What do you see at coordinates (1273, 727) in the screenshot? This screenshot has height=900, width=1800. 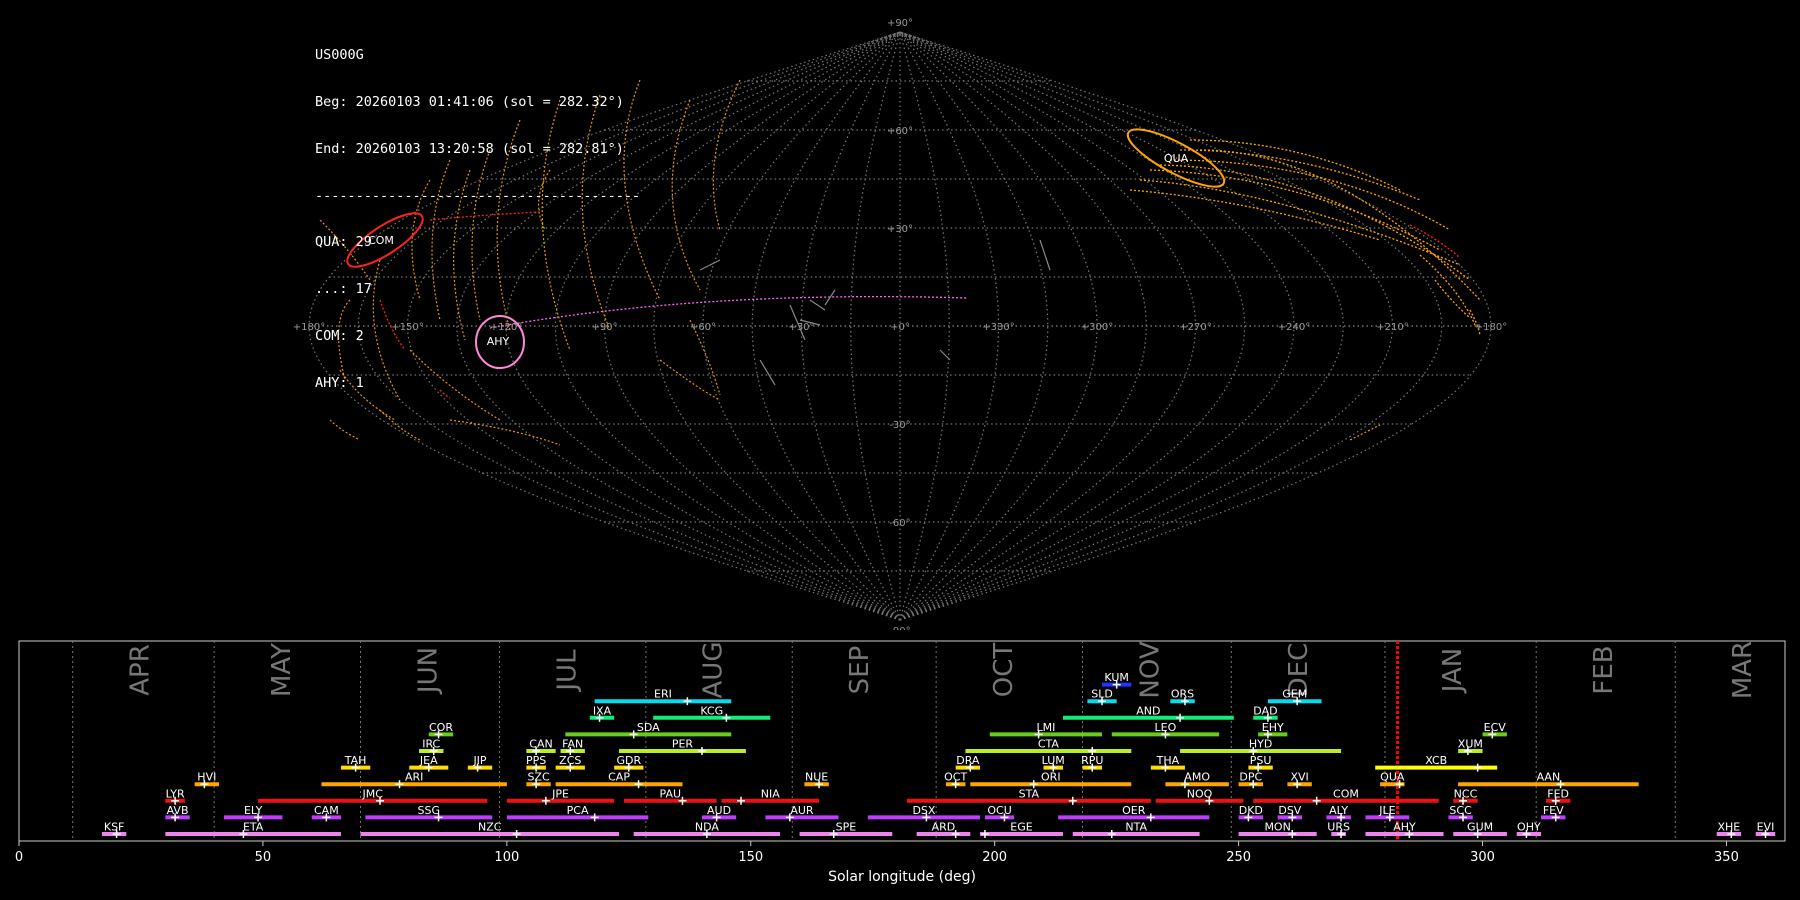 I see `shower-label-ehy: EHY` at bounding box center [1273, 727].